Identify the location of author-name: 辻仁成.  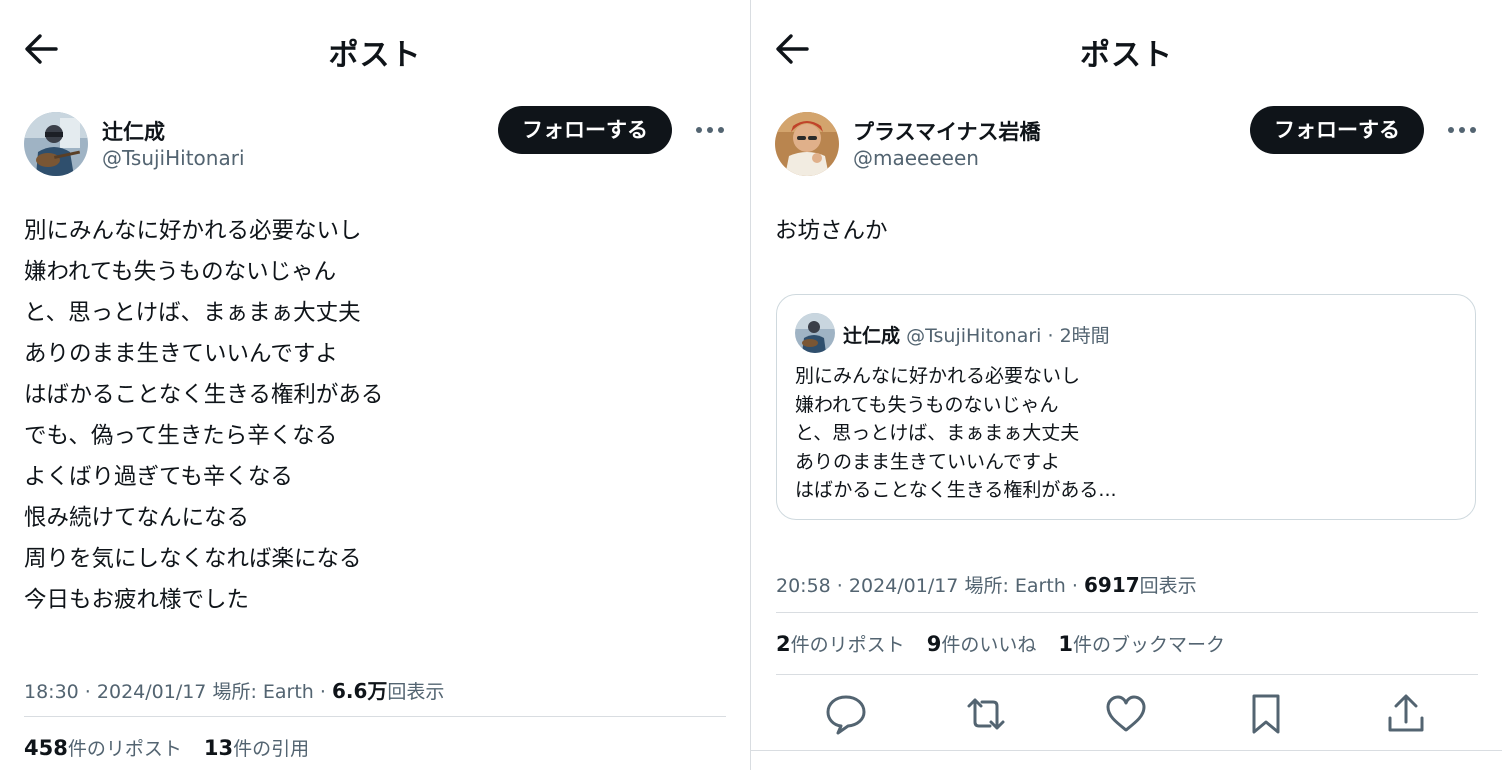
(133, 131).